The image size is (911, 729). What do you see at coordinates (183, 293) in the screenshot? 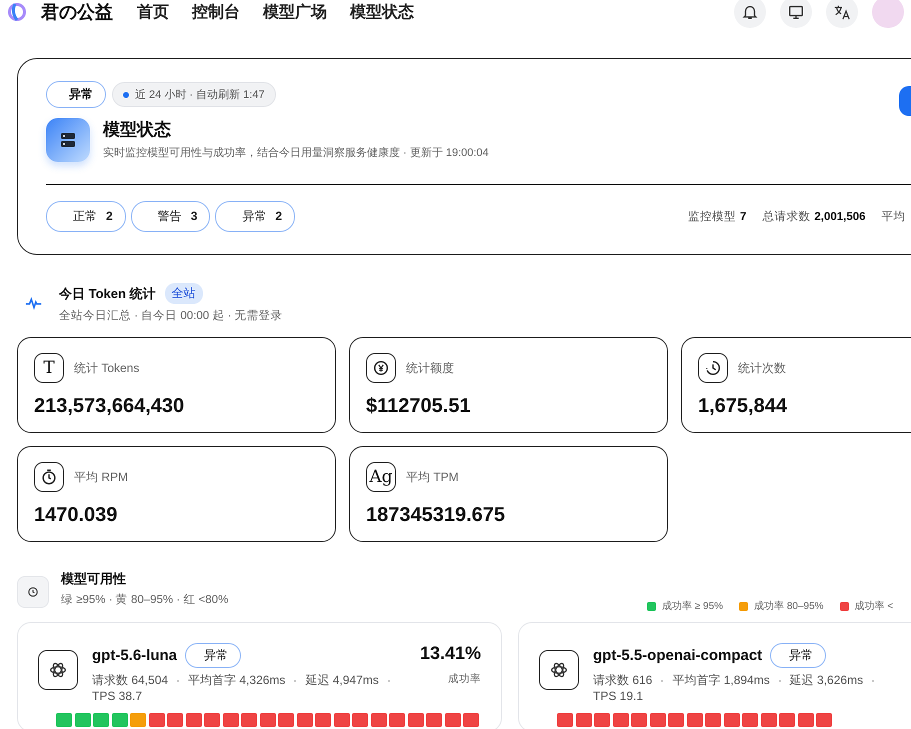
I see `scope-tag: 全站` at bounding box center [183, 293].